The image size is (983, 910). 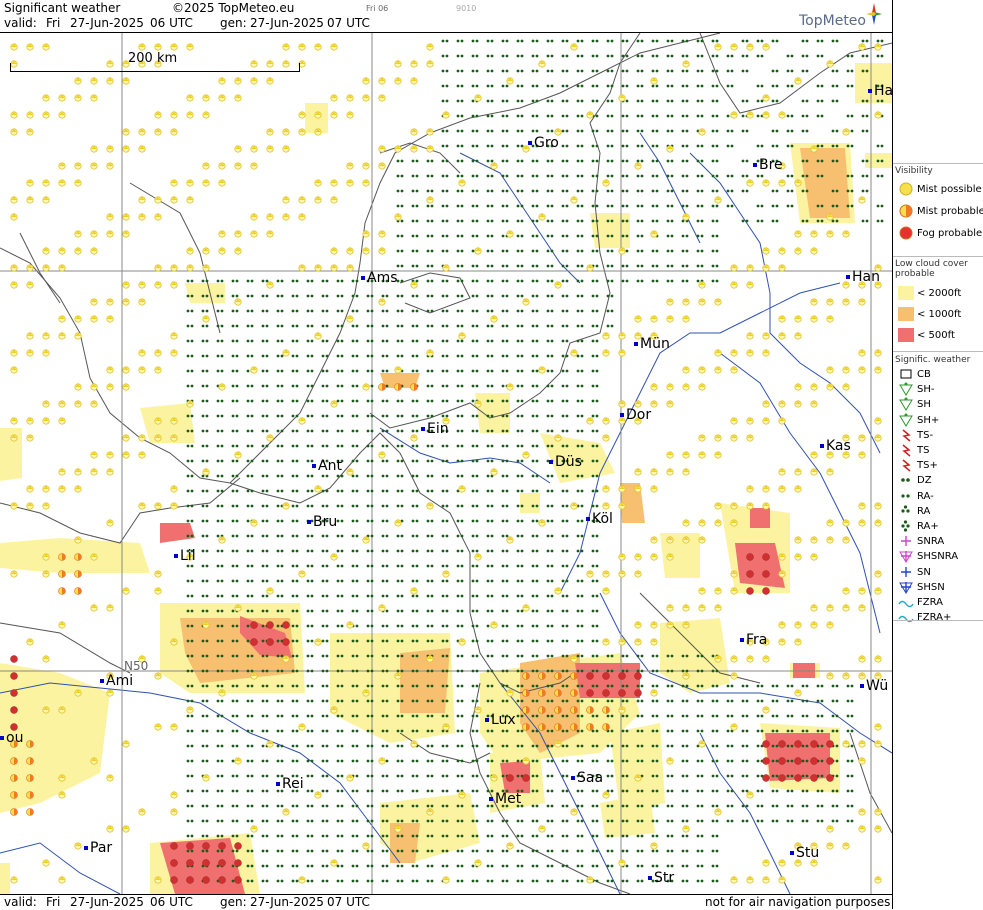 I want to click on gen-time: 07 UTC, so click(x=348, y=23).